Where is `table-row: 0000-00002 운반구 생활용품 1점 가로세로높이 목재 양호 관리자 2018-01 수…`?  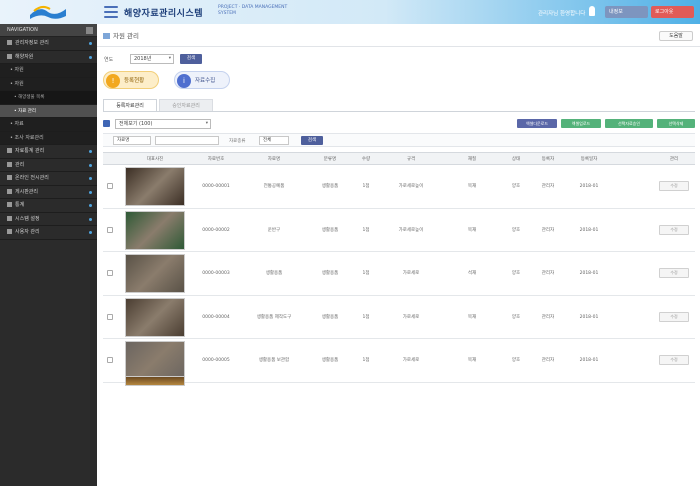 table-row: 0000-00002 운반구 생활용품 1점 가로세로높이 목재 양호 관리자 2018-01 수… is located at coordinates (399, 230).